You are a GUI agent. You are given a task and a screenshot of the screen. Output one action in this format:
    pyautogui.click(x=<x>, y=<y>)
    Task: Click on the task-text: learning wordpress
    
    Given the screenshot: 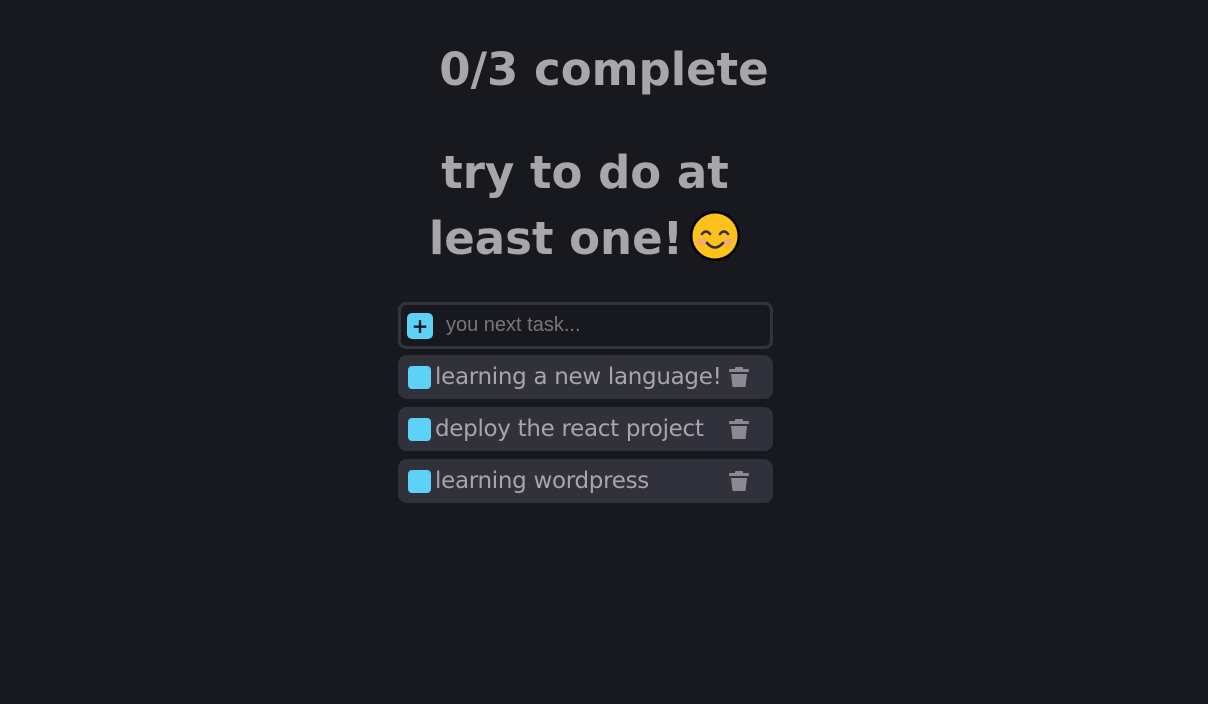 What is the action you would take?
    pyautogui.click(x=542, y=481)
    